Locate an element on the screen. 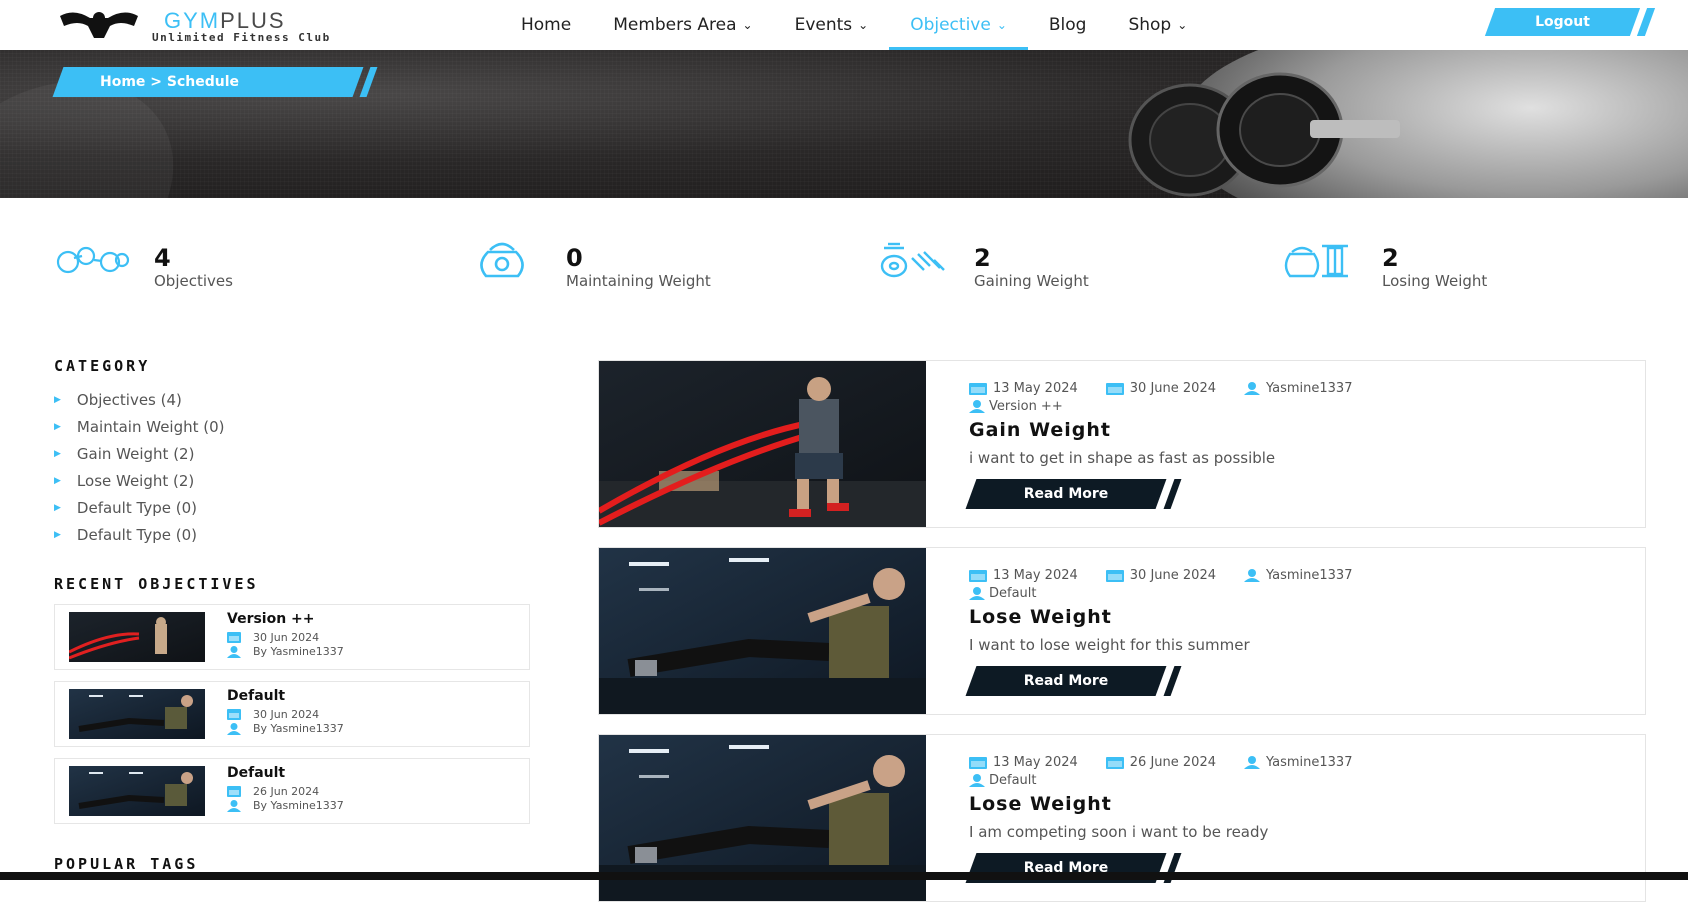 Image resolution: width=1688 pixels, height=902 pixels. stat-label: Objectives is located at coordinates (193, 281).